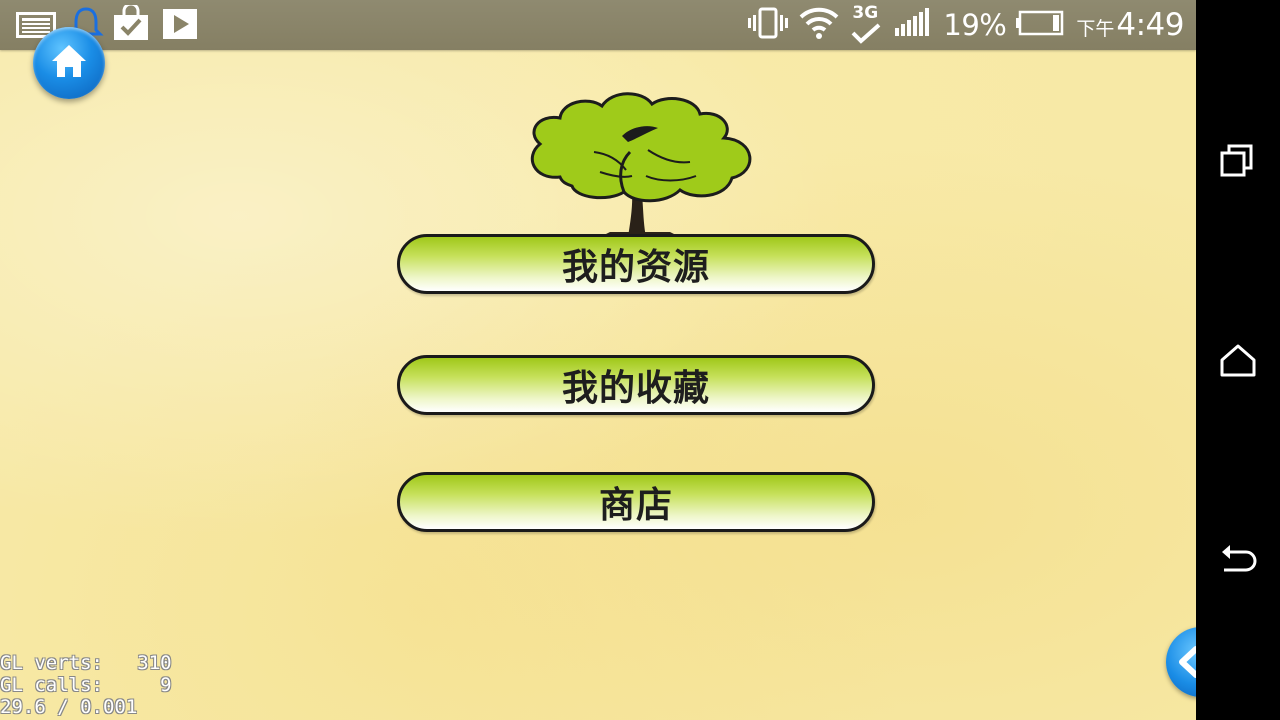  I want to click on corner-back-button, so click(1181, 662).